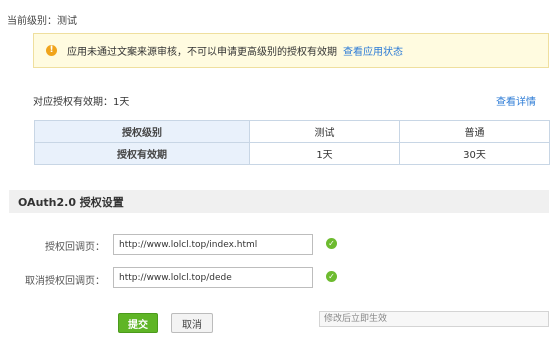 The width and height of the screenshot is (558, 364). What do you see at coordinates (75, 247) in the screenshot?
I see `callback-url-label: 授权回调页：` at bounding box center [75, 247].